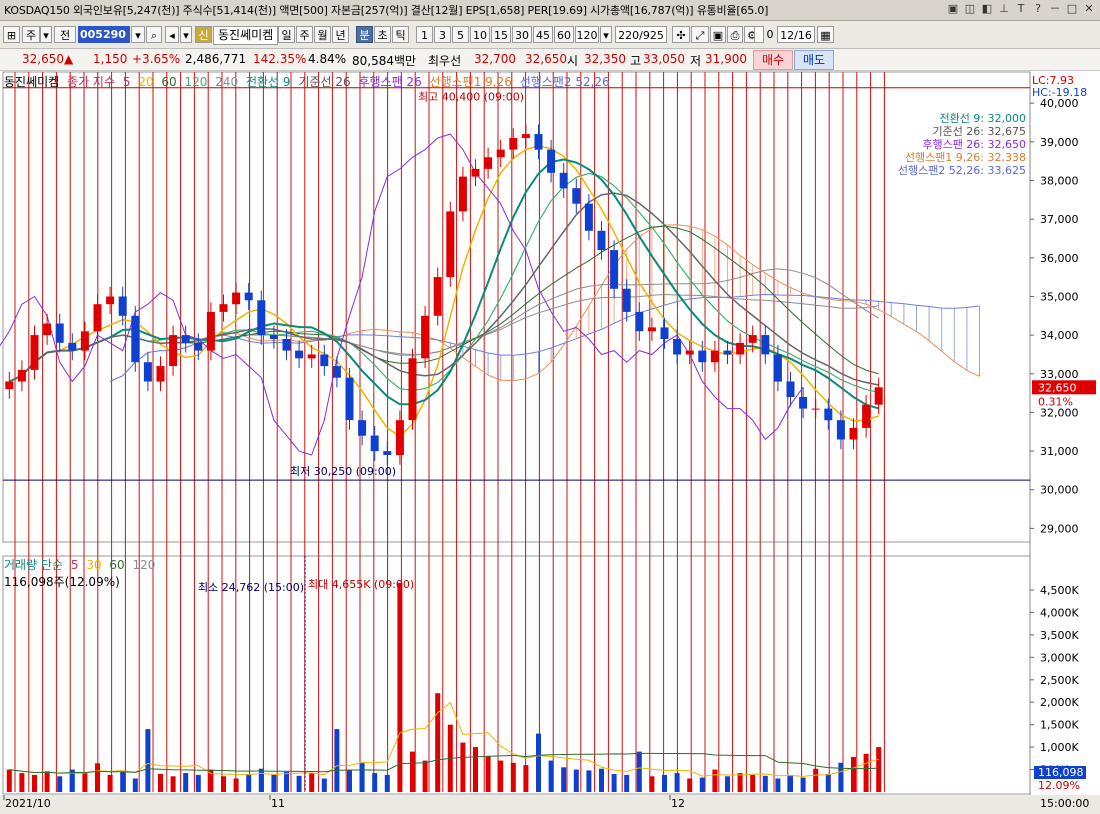 The width and height of the screenshot is (1100, 814). Describe the element at coordinates (1004, 9) in the screenshot. I see `pin-icon: ⊥` at that location.